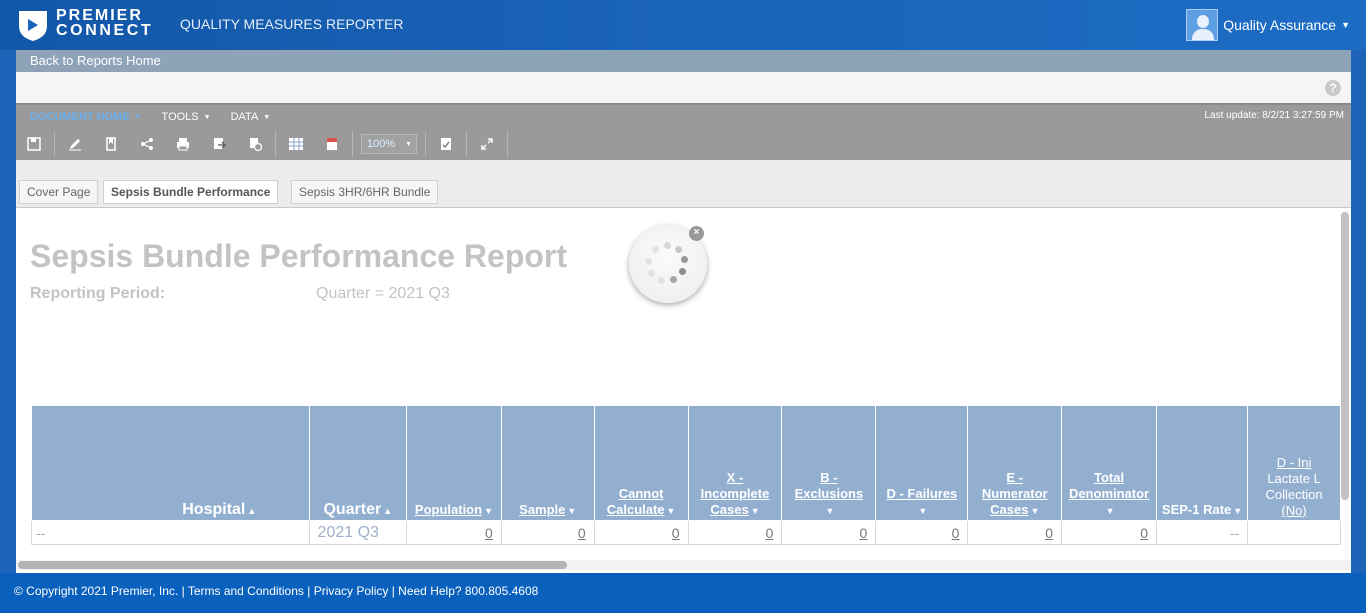 This screenshot has height=613, width=1366. What do you see at coordinates (683, 144) in the screenshot?
I see `toolbar: 100% ▼` at bounding box center [683, 144].